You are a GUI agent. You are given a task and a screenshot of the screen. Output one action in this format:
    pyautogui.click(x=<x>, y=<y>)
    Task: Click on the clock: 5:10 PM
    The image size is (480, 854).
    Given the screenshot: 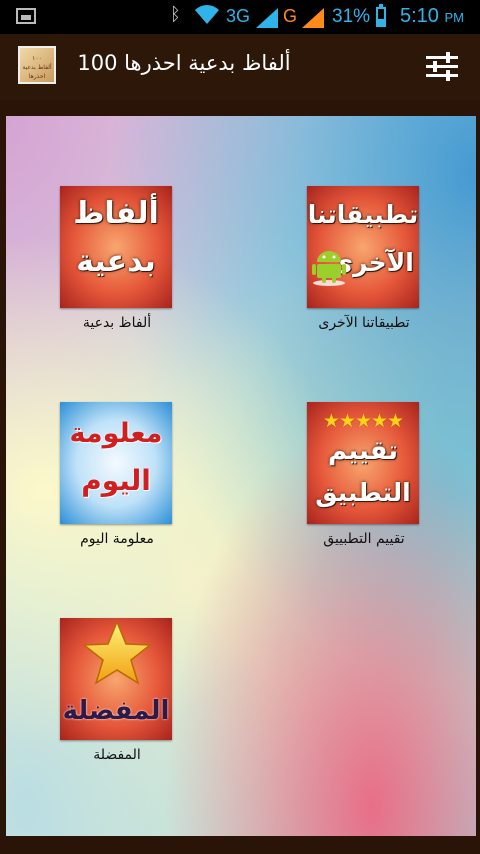 What is the action you would take?
    pyautogui.click(x=432, y=16)
    